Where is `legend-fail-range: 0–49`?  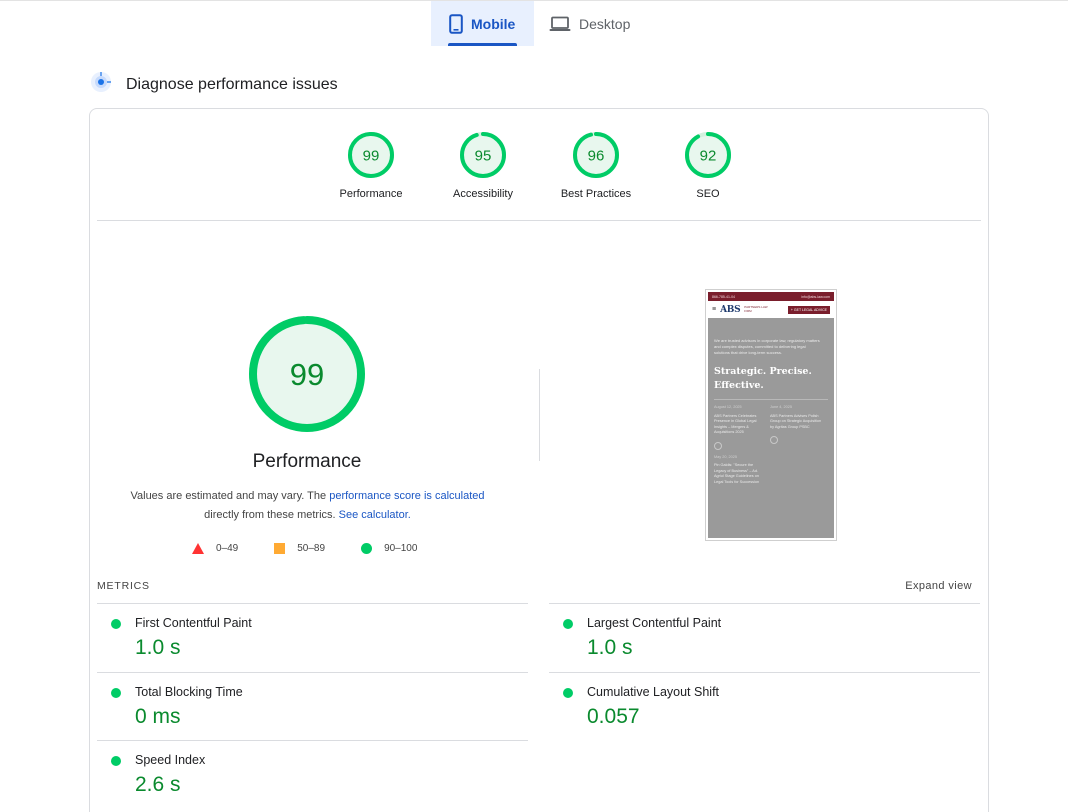 legend-fail-range: 0–49 is located at coordinates (227, 548).